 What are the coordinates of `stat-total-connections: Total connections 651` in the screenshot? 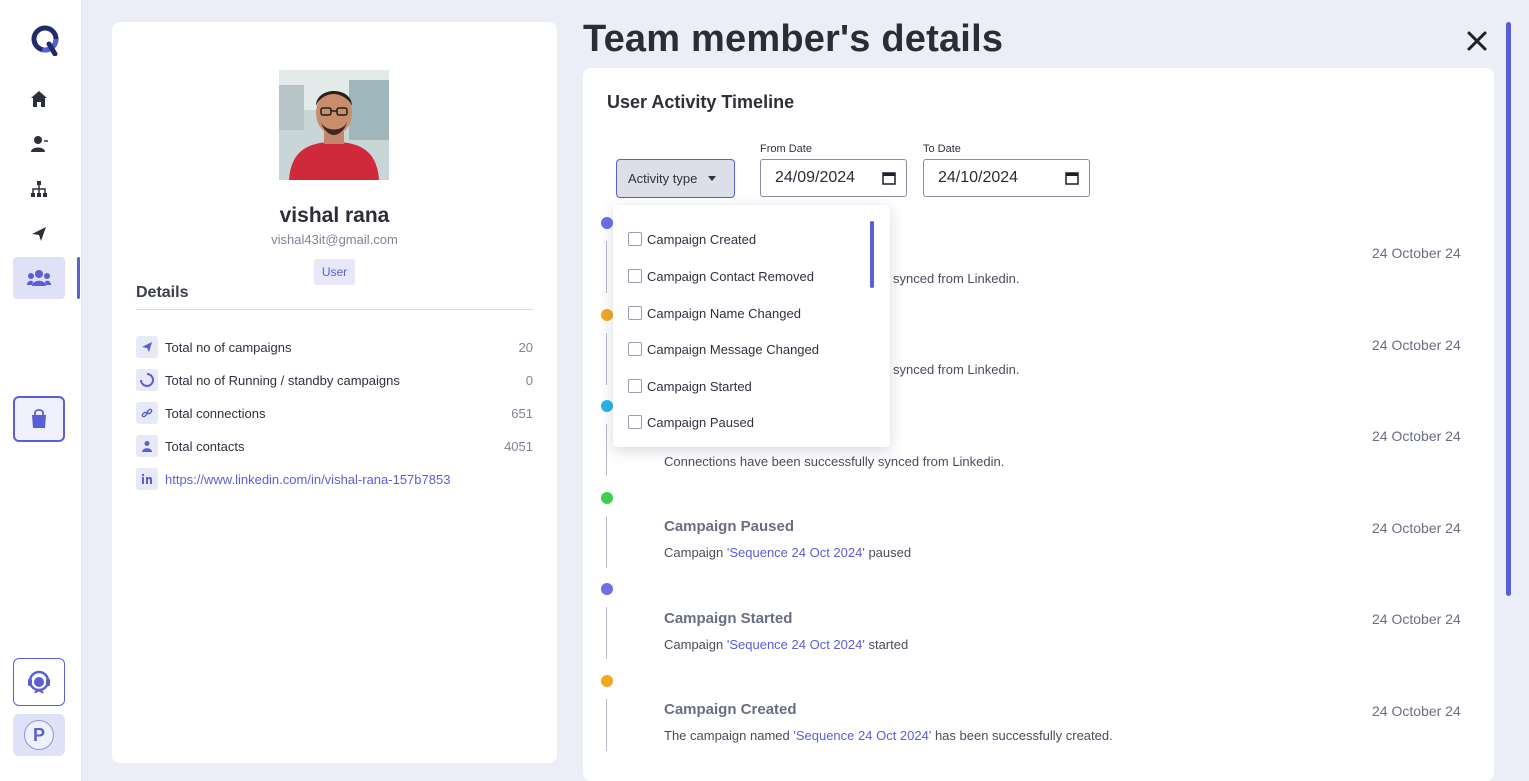 It's located at (334, 413).